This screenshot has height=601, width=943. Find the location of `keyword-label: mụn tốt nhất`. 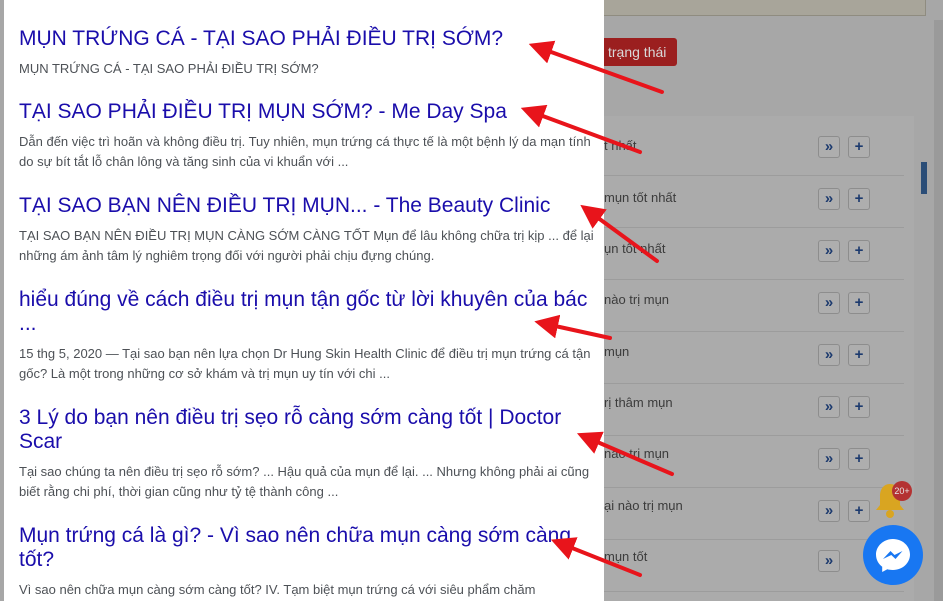

keyword-label: mụn tốt nhất is located at coordinates (640, 197).